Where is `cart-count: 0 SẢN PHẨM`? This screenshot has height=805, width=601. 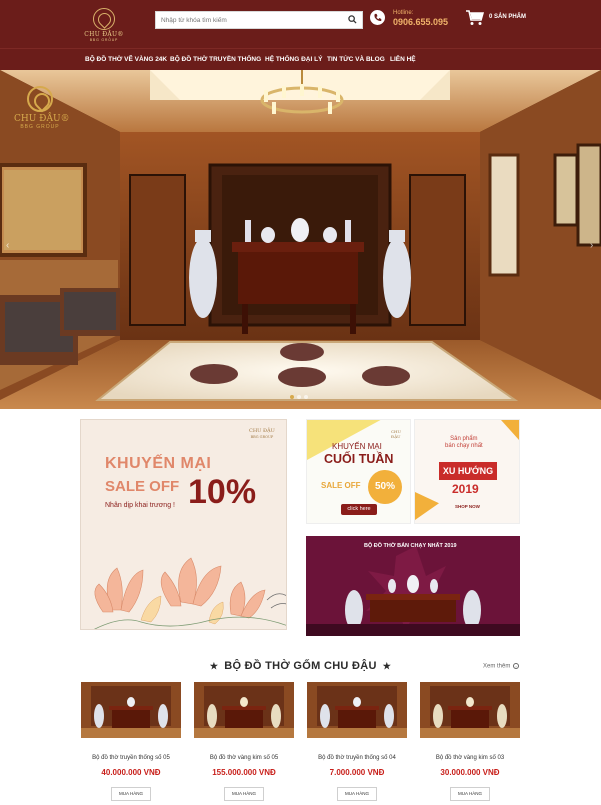 cart-count: 0 SẢN PHẨM is located at coordinates (507, 17).